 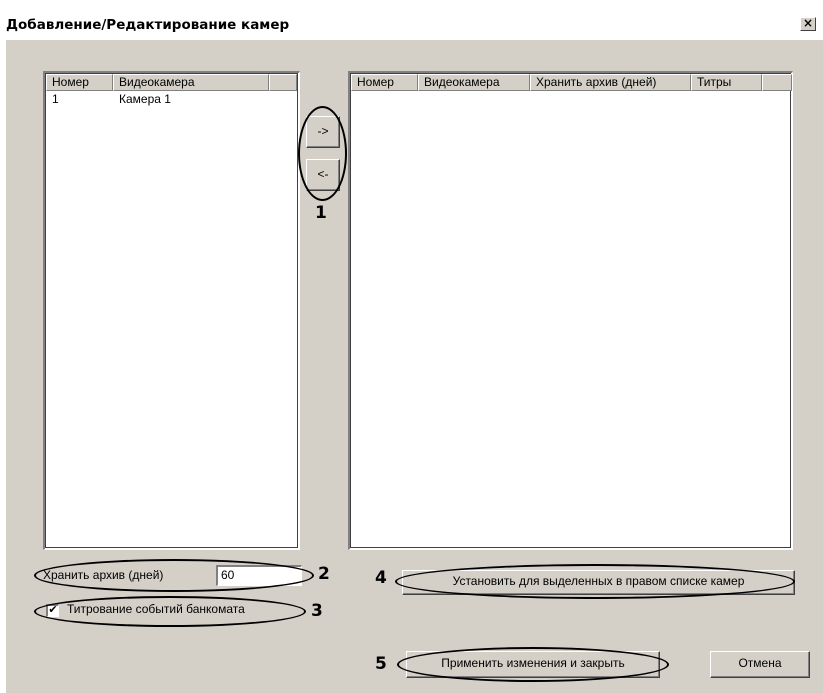 I want to click on archive-days-input: 60, so click(x=259, y=575).